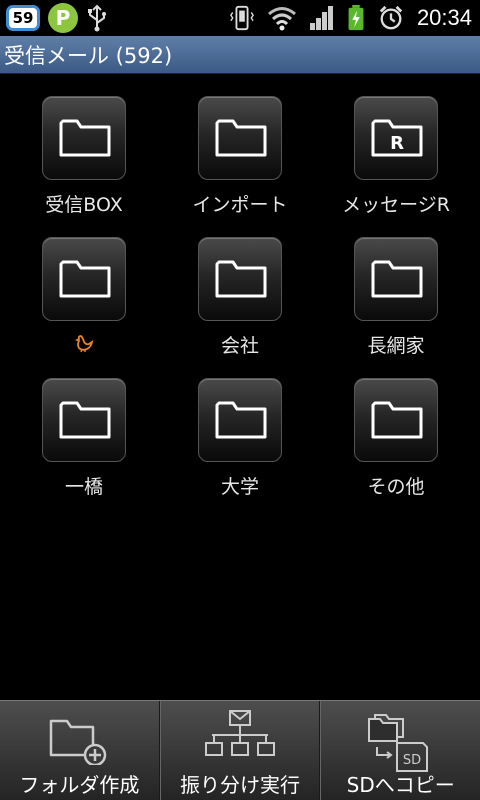 Image resolution: width=480 pixels, height=800 pixels. I want to click on notification-count-badge: 59, so click(23, 18).